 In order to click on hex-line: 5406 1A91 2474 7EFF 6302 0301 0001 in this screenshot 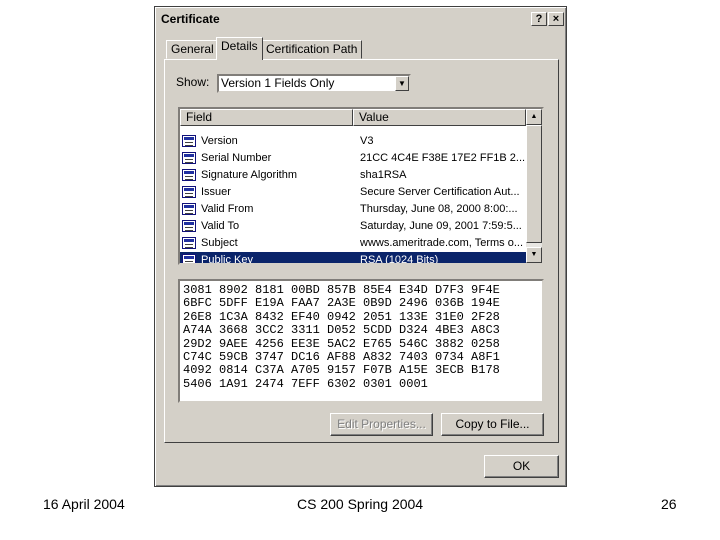, I will do `click(305, 383)`.